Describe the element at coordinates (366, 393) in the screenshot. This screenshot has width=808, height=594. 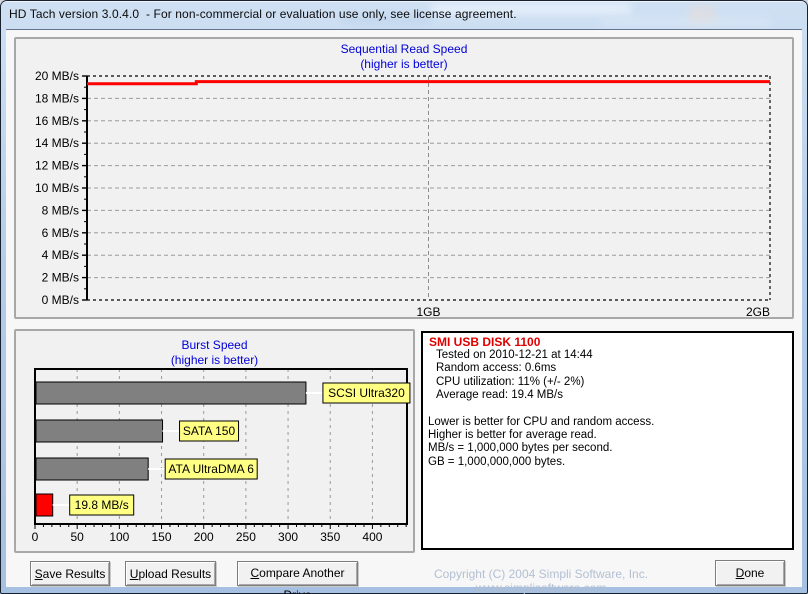
I see `bar-label: SCSI Ultra320` at that location.